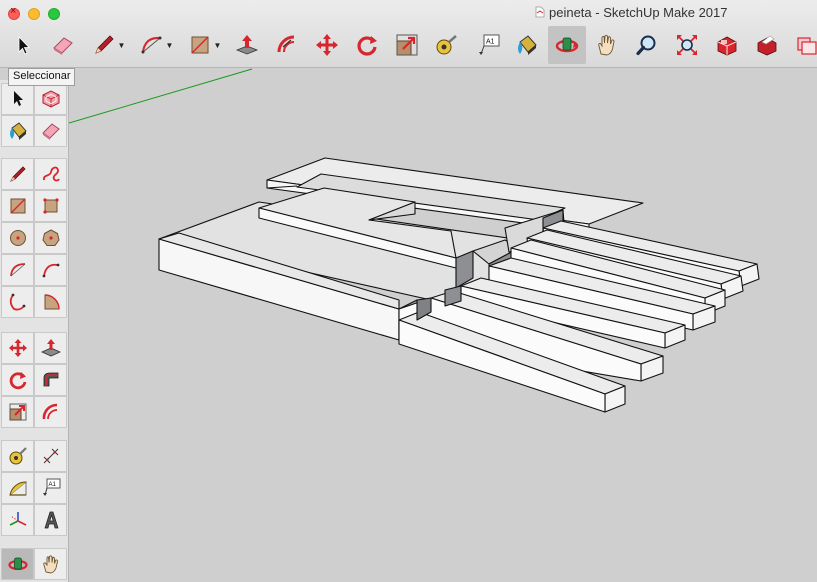  What do you see at coordinates (247, 45) in the screenshot?
I see `push-pull-tool-button` at bounding box center [247, 45].